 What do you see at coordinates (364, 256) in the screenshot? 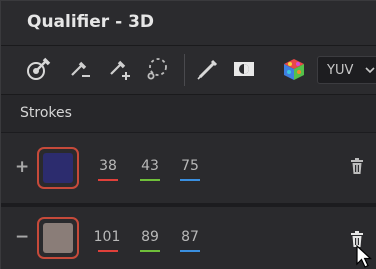
I see `mouse-cursor-icon` at bounding box center [364, 256].